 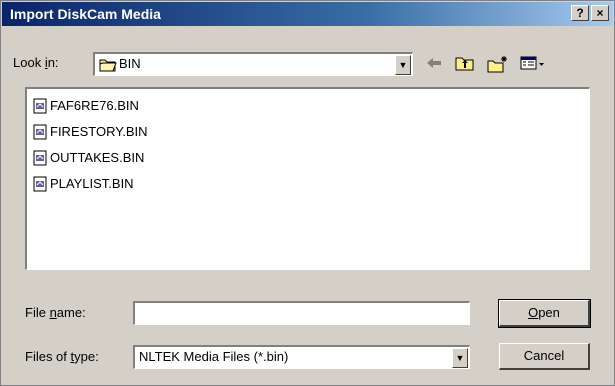 What do you see at coordinates (130, 63) in the screenshot?
I see `look-in-value: BIN` at bounding box center [130, 63].